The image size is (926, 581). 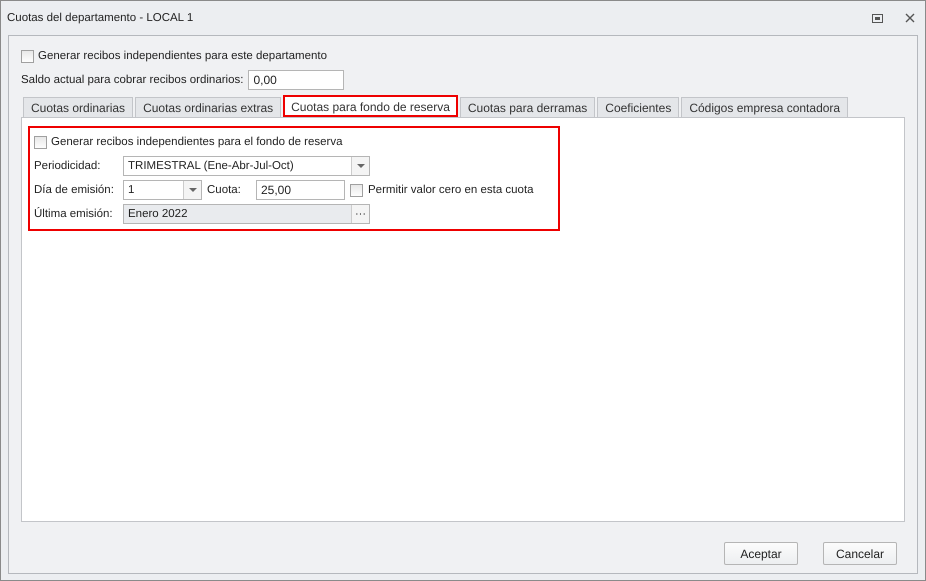 What do you see at coordinates (224, 190) in the screenshot?
I see `fee-label: Cuota:` at bounding box center [224, 190].